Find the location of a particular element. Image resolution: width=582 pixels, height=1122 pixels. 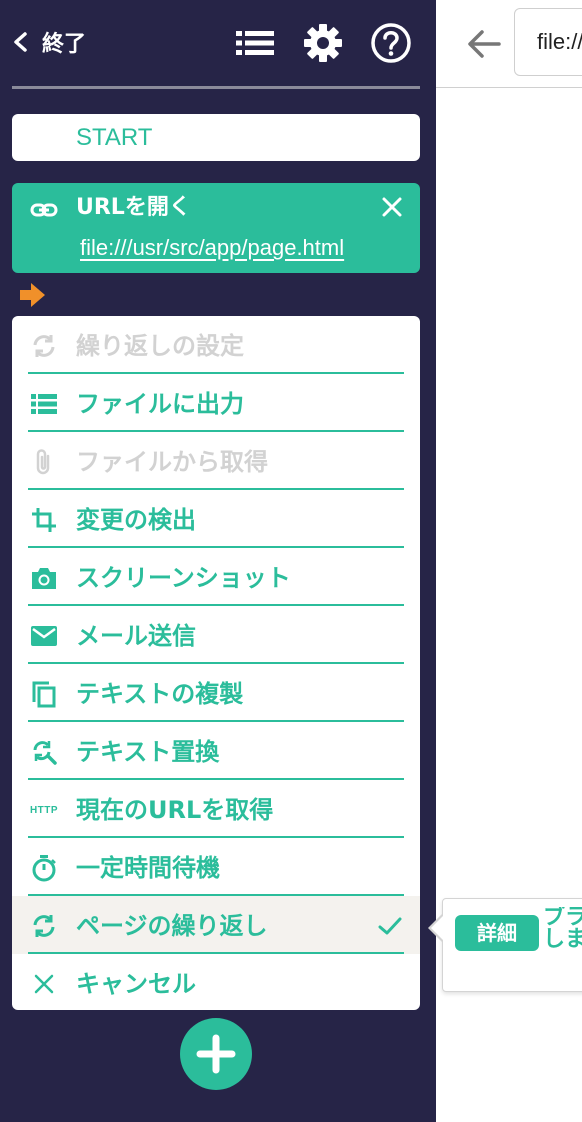

arrow-left-icon is located at coordinates (484, 44).